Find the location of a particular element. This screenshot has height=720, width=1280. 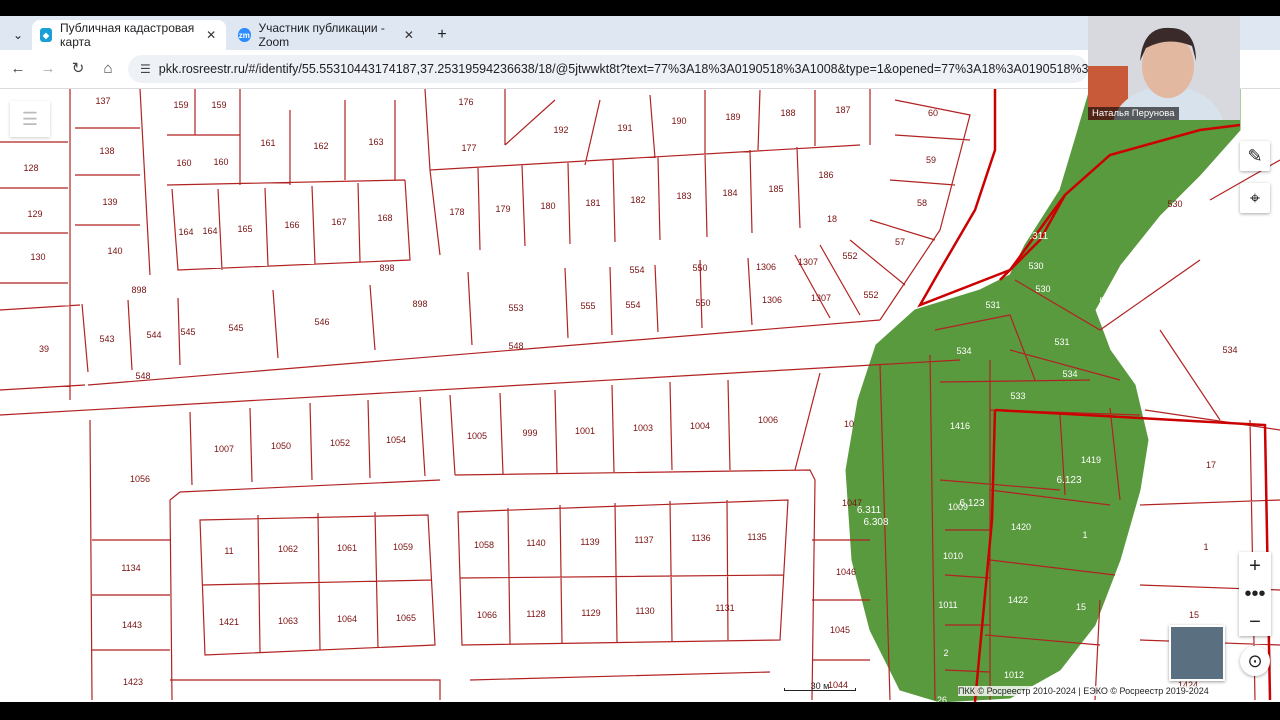

reload-button: ↻ is located at coordinates (78, 69).